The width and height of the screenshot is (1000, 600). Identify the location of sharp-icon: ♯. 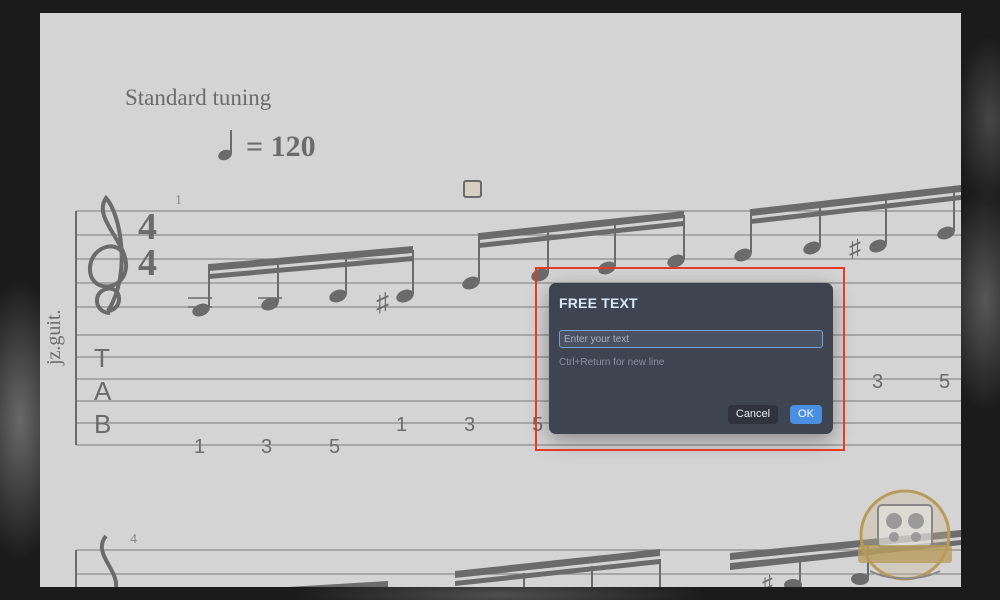
(382, 302).